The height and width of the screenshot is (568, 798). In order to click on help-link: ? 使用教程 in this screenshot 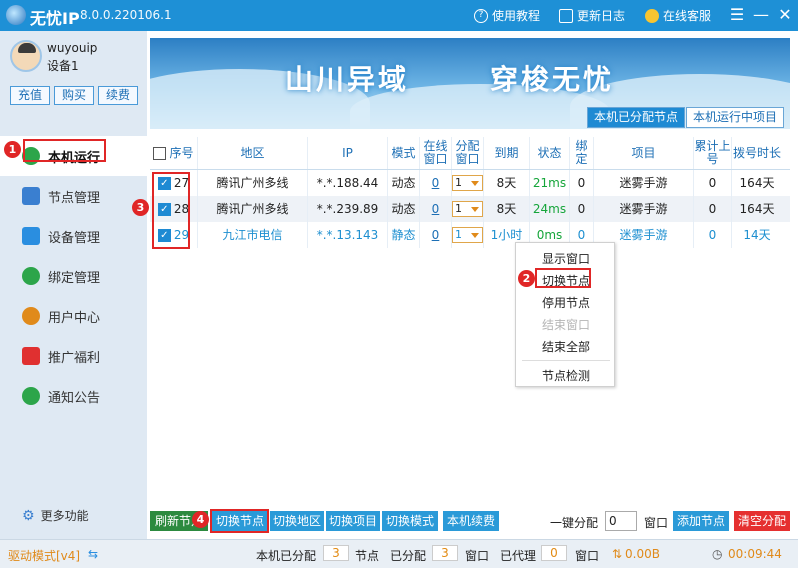, I will do `click(507, 15)`.